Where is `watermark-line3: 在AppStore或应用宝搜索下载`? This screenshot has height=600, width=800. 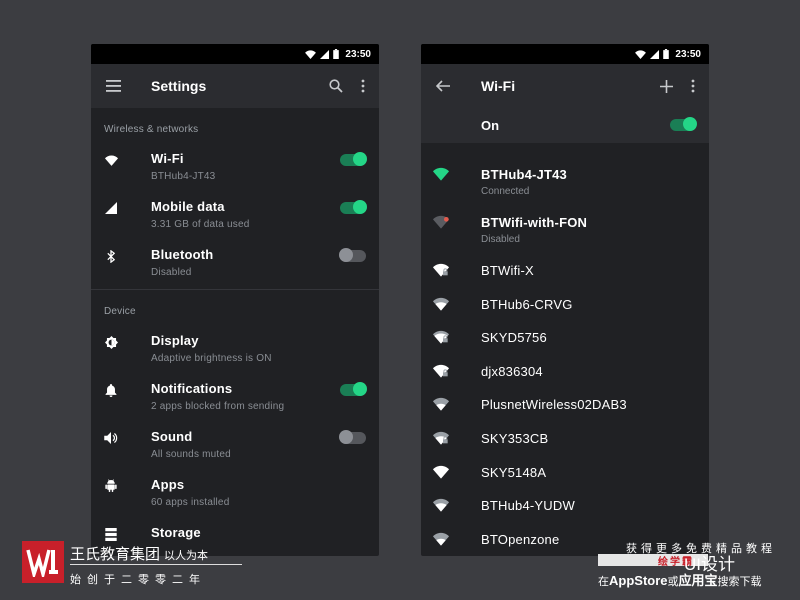
watermark-line3: 在AppStore或应用宝搜索下载 is located at coordinates (680, 579).